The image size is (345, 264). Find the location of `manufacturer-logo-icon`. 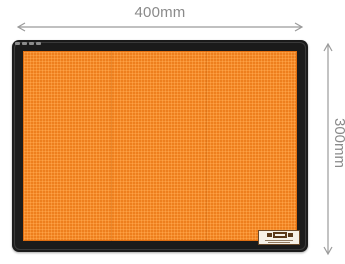

manufacturer-logo-icon is located at coordinates (280, 235).